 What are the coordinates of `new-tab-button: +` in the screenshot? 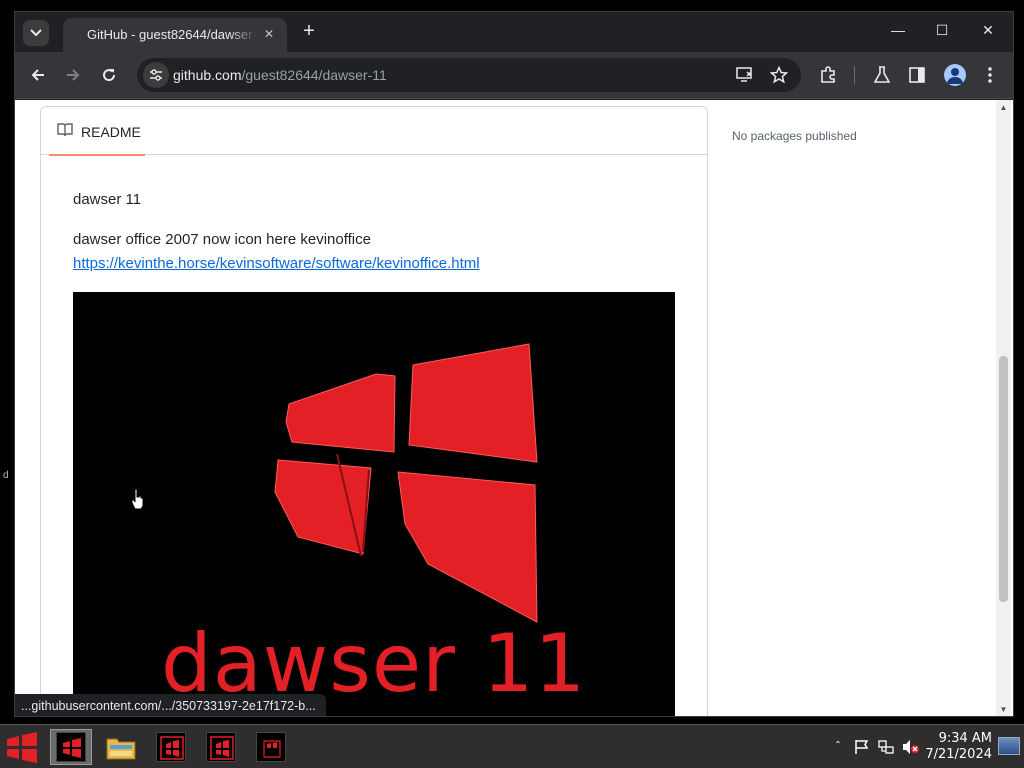 It's located at (309, 31).